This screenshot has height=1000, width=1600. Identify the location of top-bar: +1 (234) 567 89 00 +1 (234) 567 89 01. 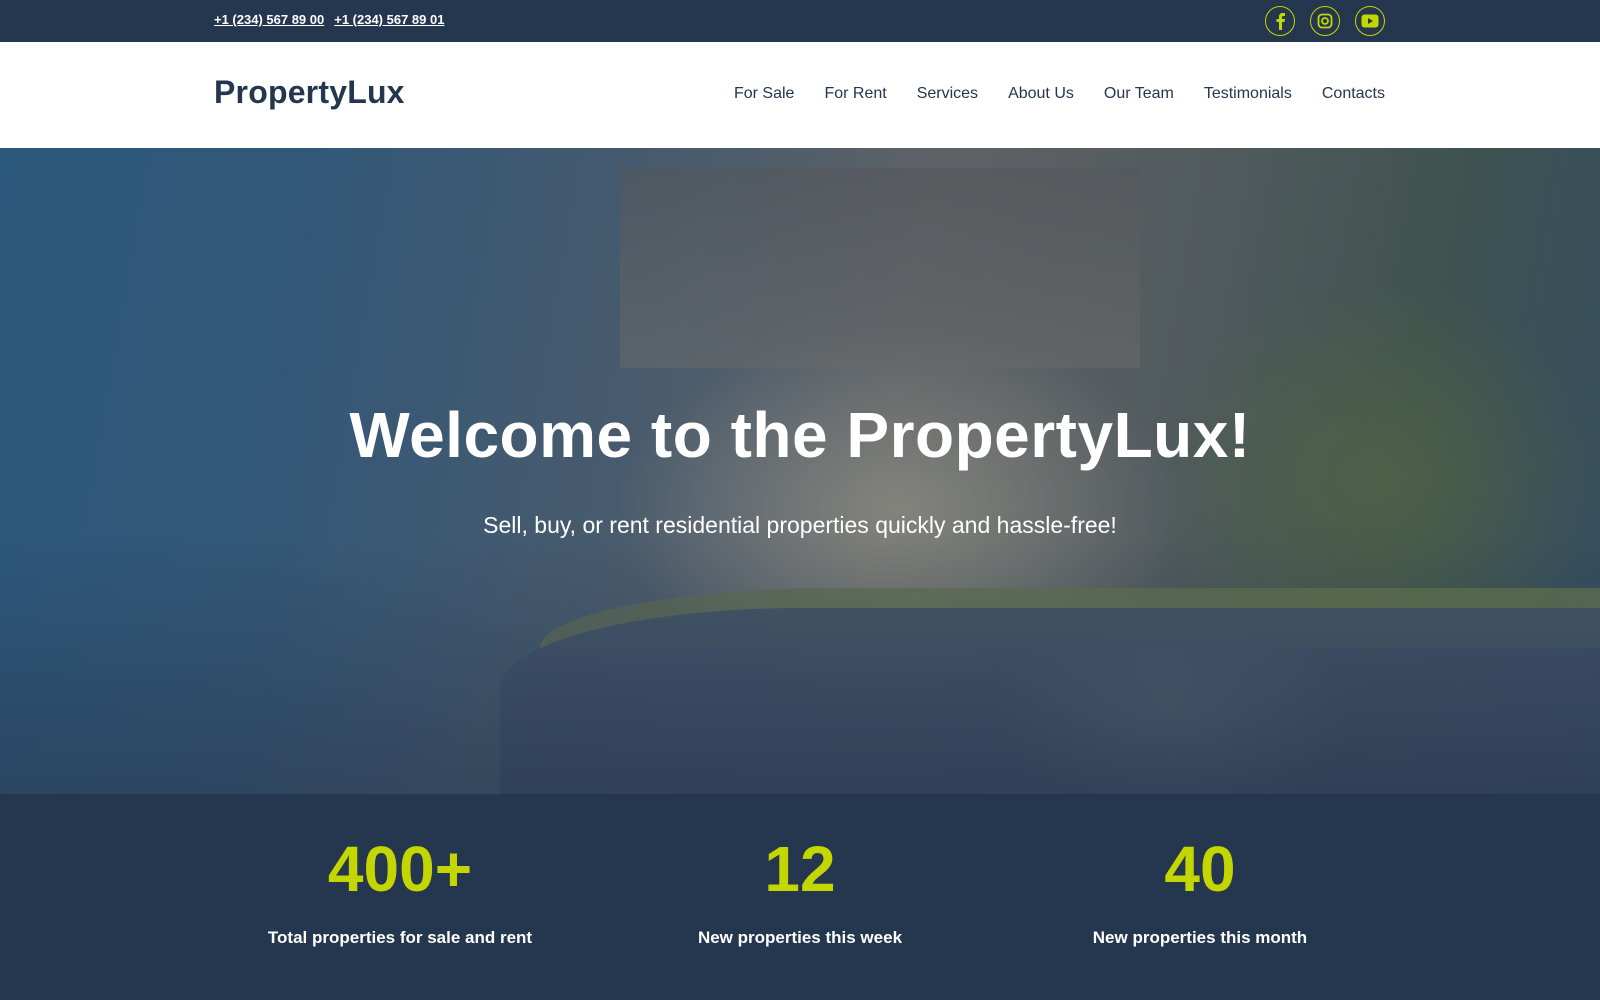
(800, 21).